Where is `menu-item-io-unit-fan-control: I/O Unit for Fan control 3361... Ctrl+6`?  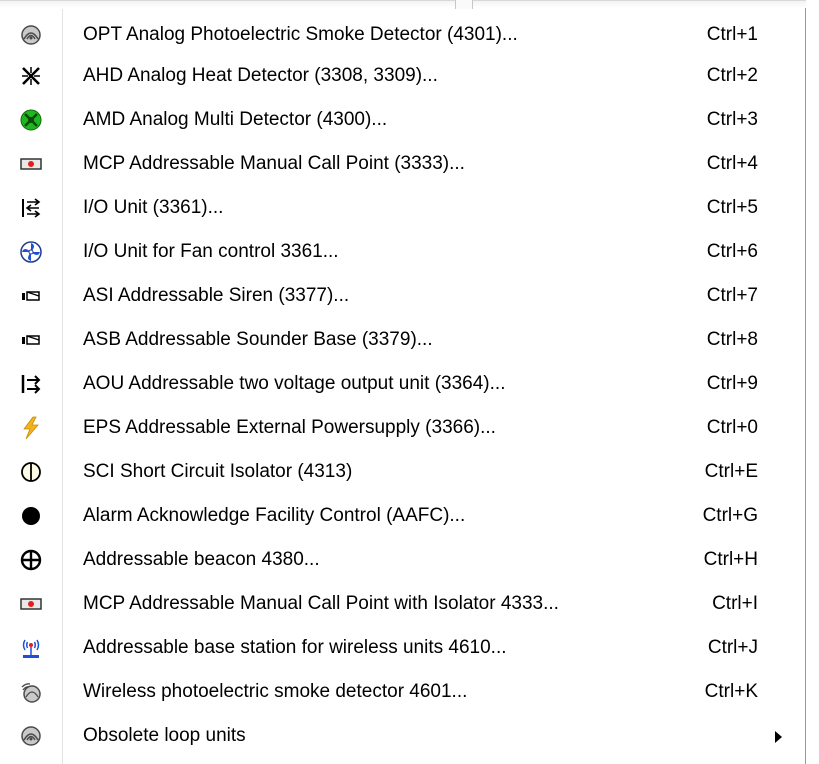
menu-item-io-unit-fan-control: I/O Unit for Fan control 3361... Ctrl+6 is located at coordinates (402, 252).